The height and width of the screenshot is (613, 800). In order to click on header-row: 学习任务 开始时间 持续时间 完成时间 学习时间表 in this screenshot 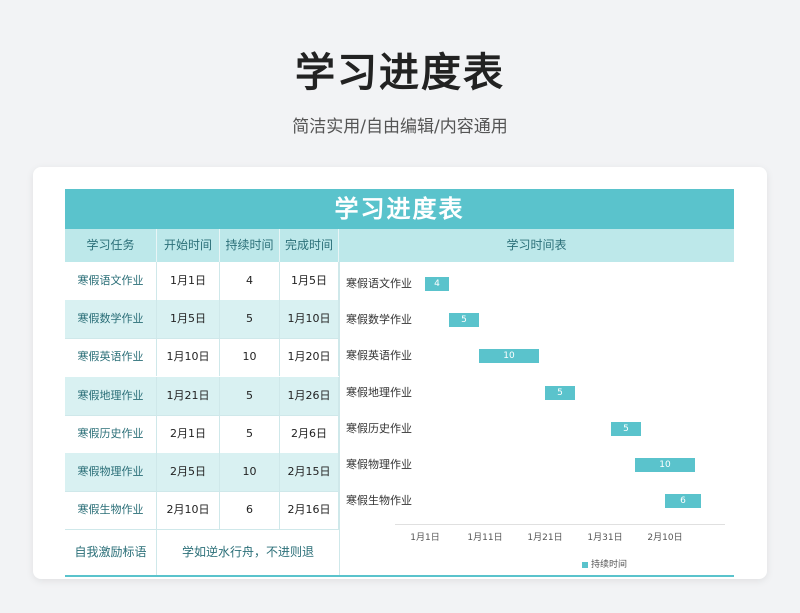, I will do `click(399, 245)`.